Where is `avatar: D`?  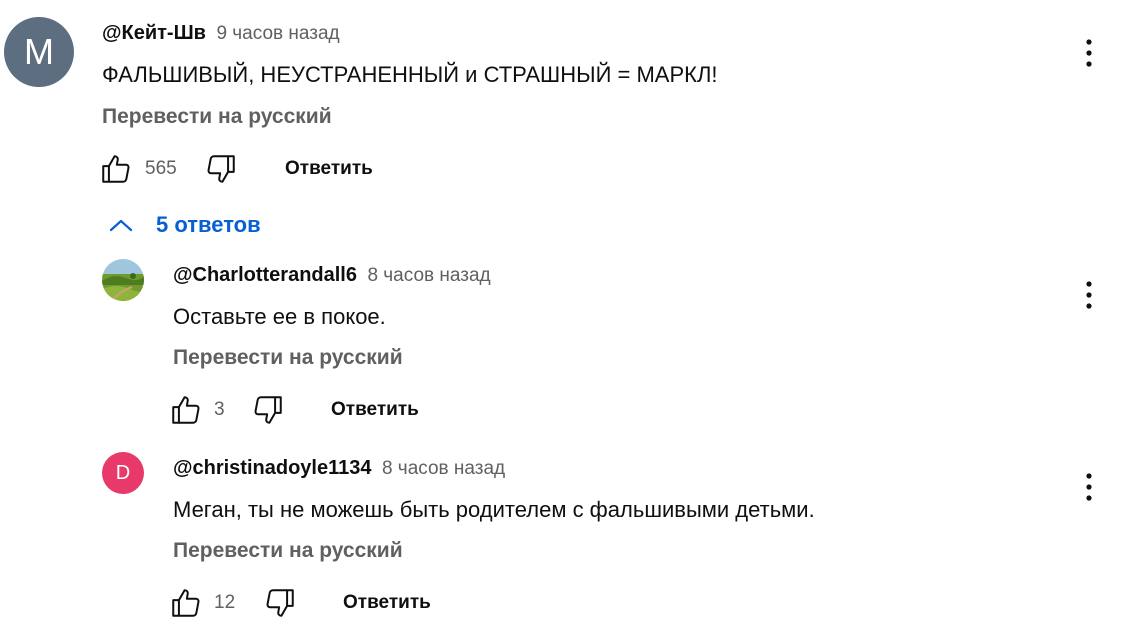 avatar: D is located at coordinates (123, 473).